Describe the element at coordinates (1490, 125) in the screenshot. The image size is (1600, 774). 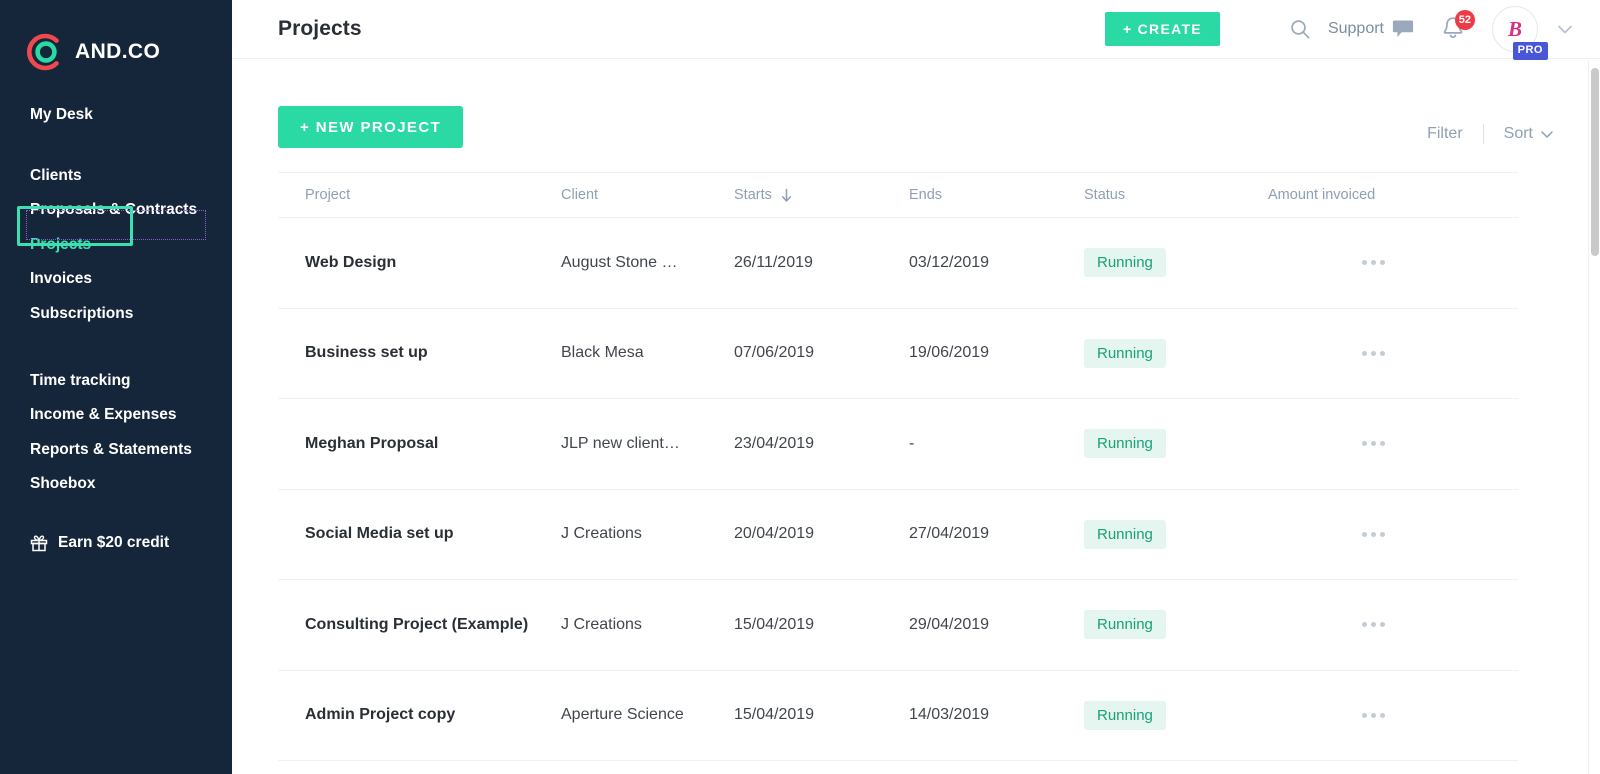
I see `list-controls: Filter Sort` at that location.